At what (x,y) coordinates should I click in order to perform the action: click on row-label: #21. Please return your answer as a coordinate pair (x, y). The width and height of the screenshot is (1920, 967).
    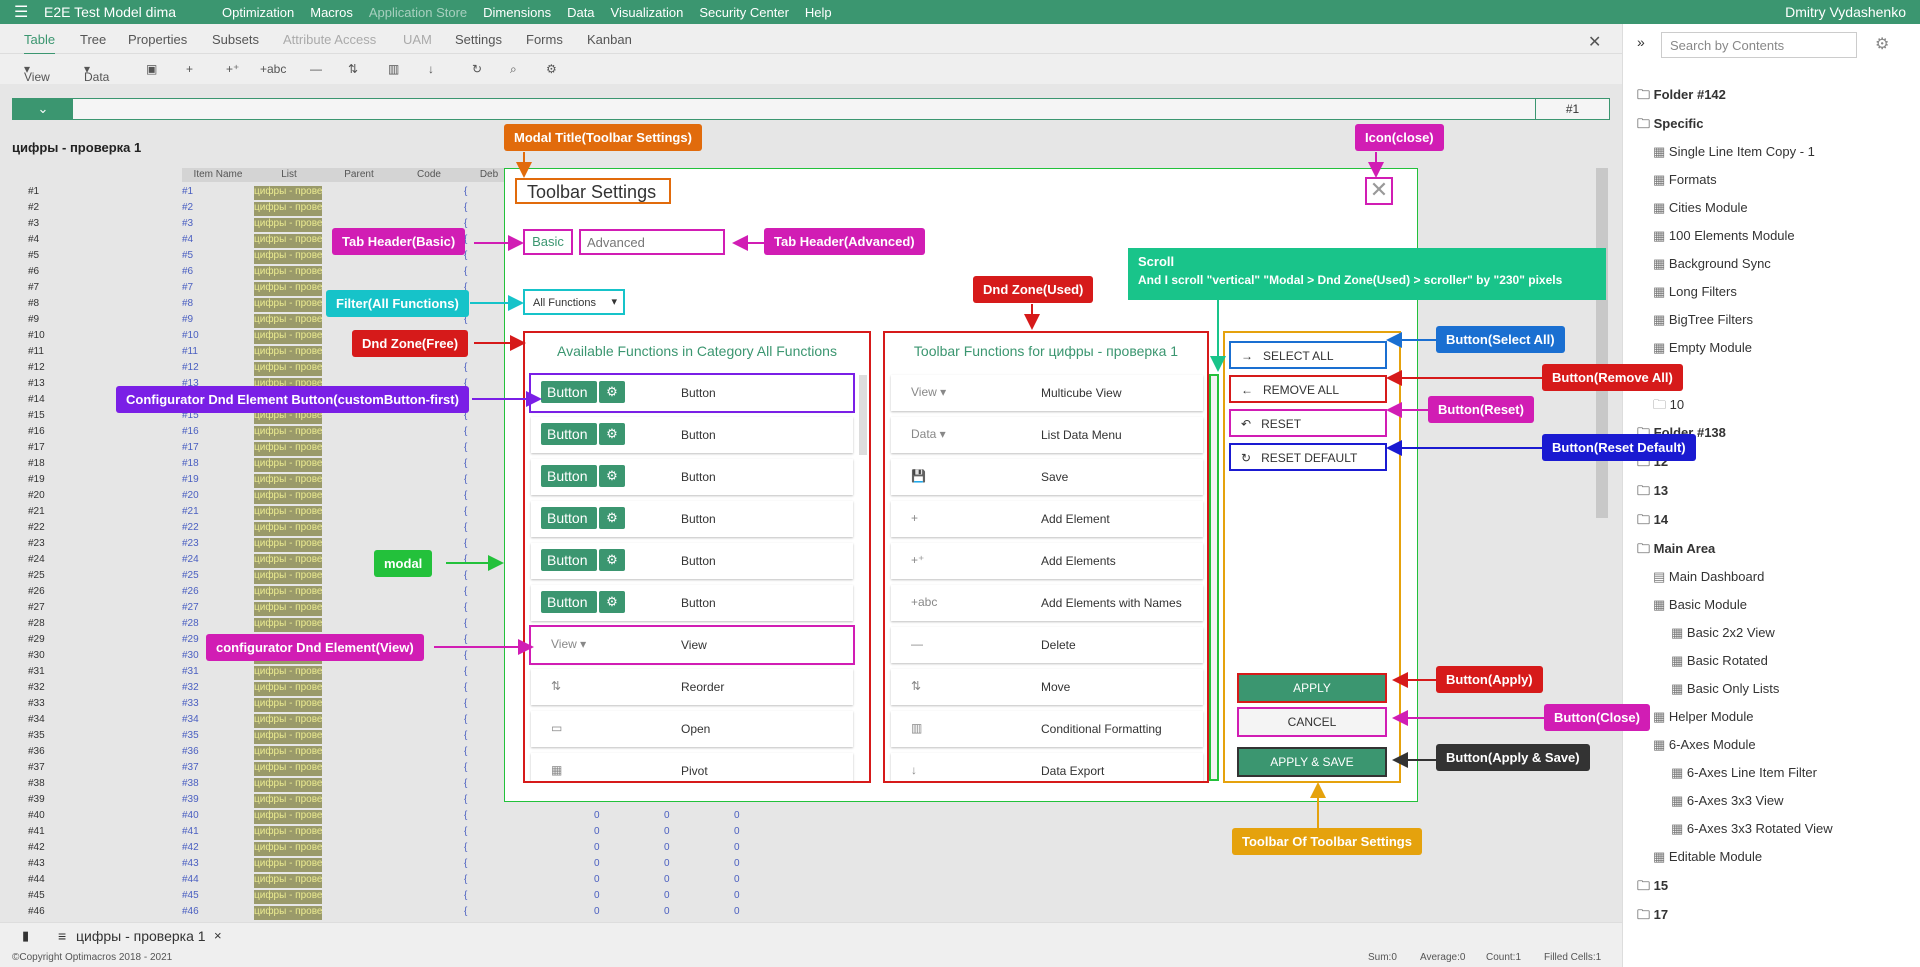
    Looking at the image, I should click on (36, 511).